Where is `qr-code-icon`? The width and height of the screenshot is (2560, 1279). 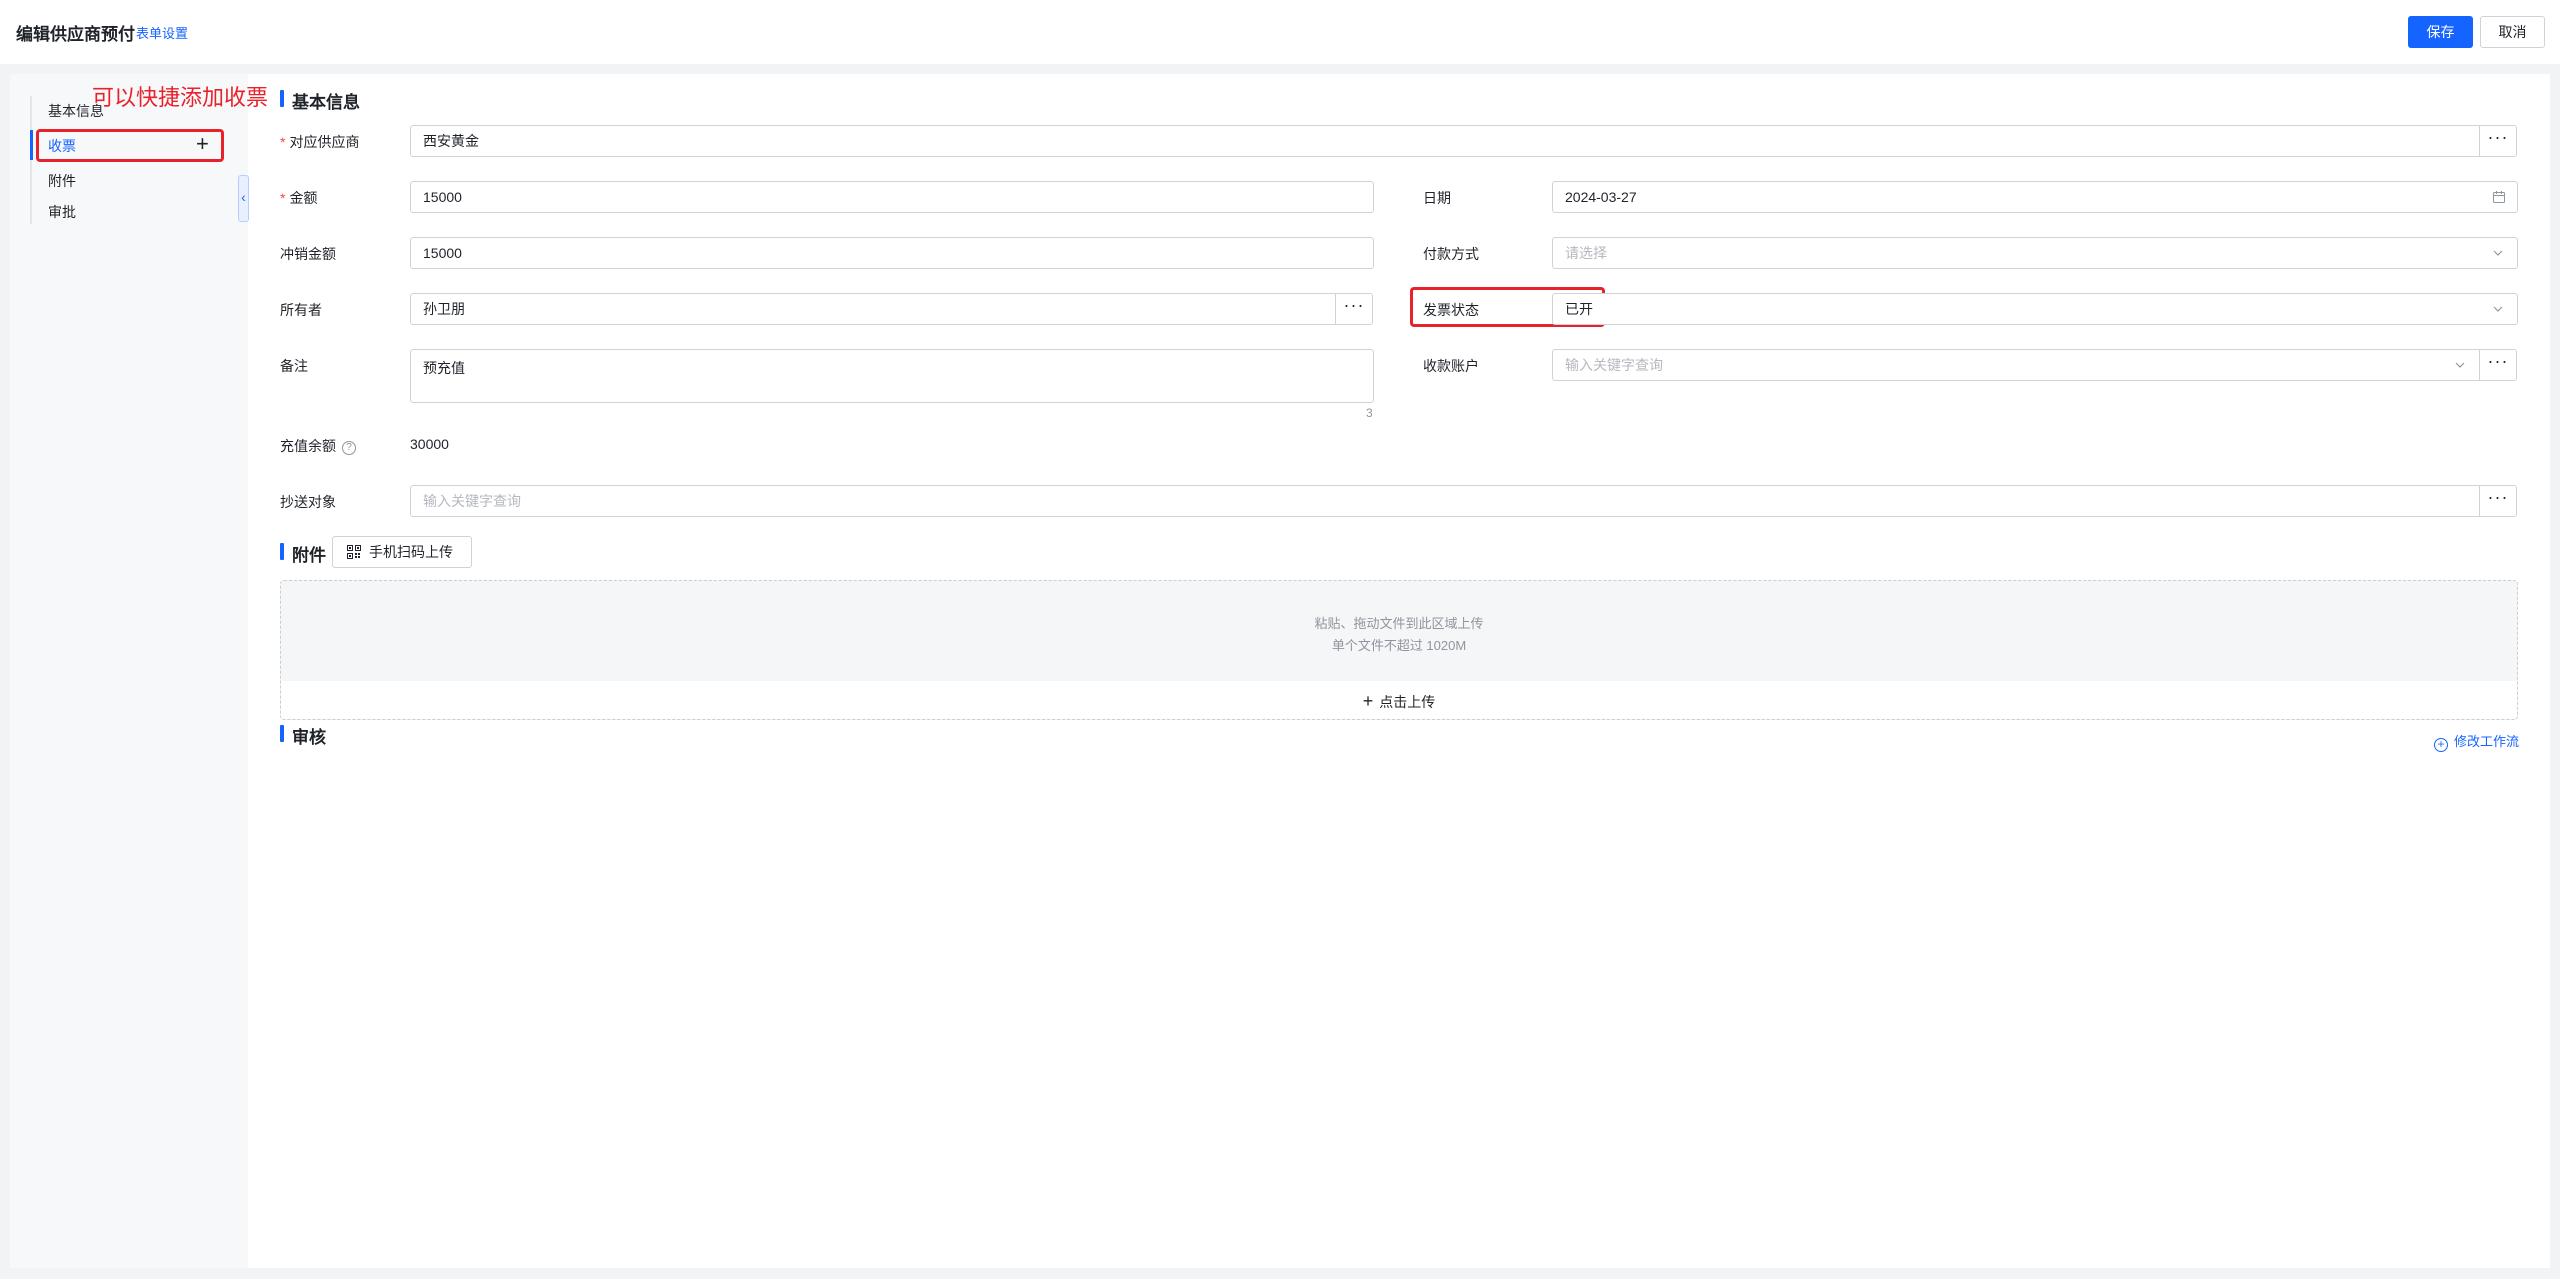 qr-code-icon is located at coordinates (354, 552).